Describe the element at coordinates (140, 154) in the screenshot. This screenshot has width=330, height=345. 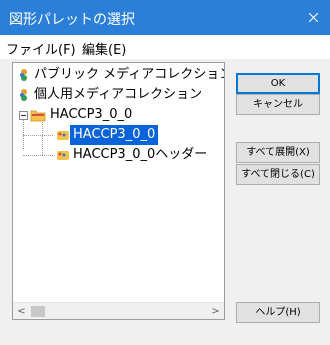
I see `tree-item-label: HACCP3_0_0ヘッダー` at that location.